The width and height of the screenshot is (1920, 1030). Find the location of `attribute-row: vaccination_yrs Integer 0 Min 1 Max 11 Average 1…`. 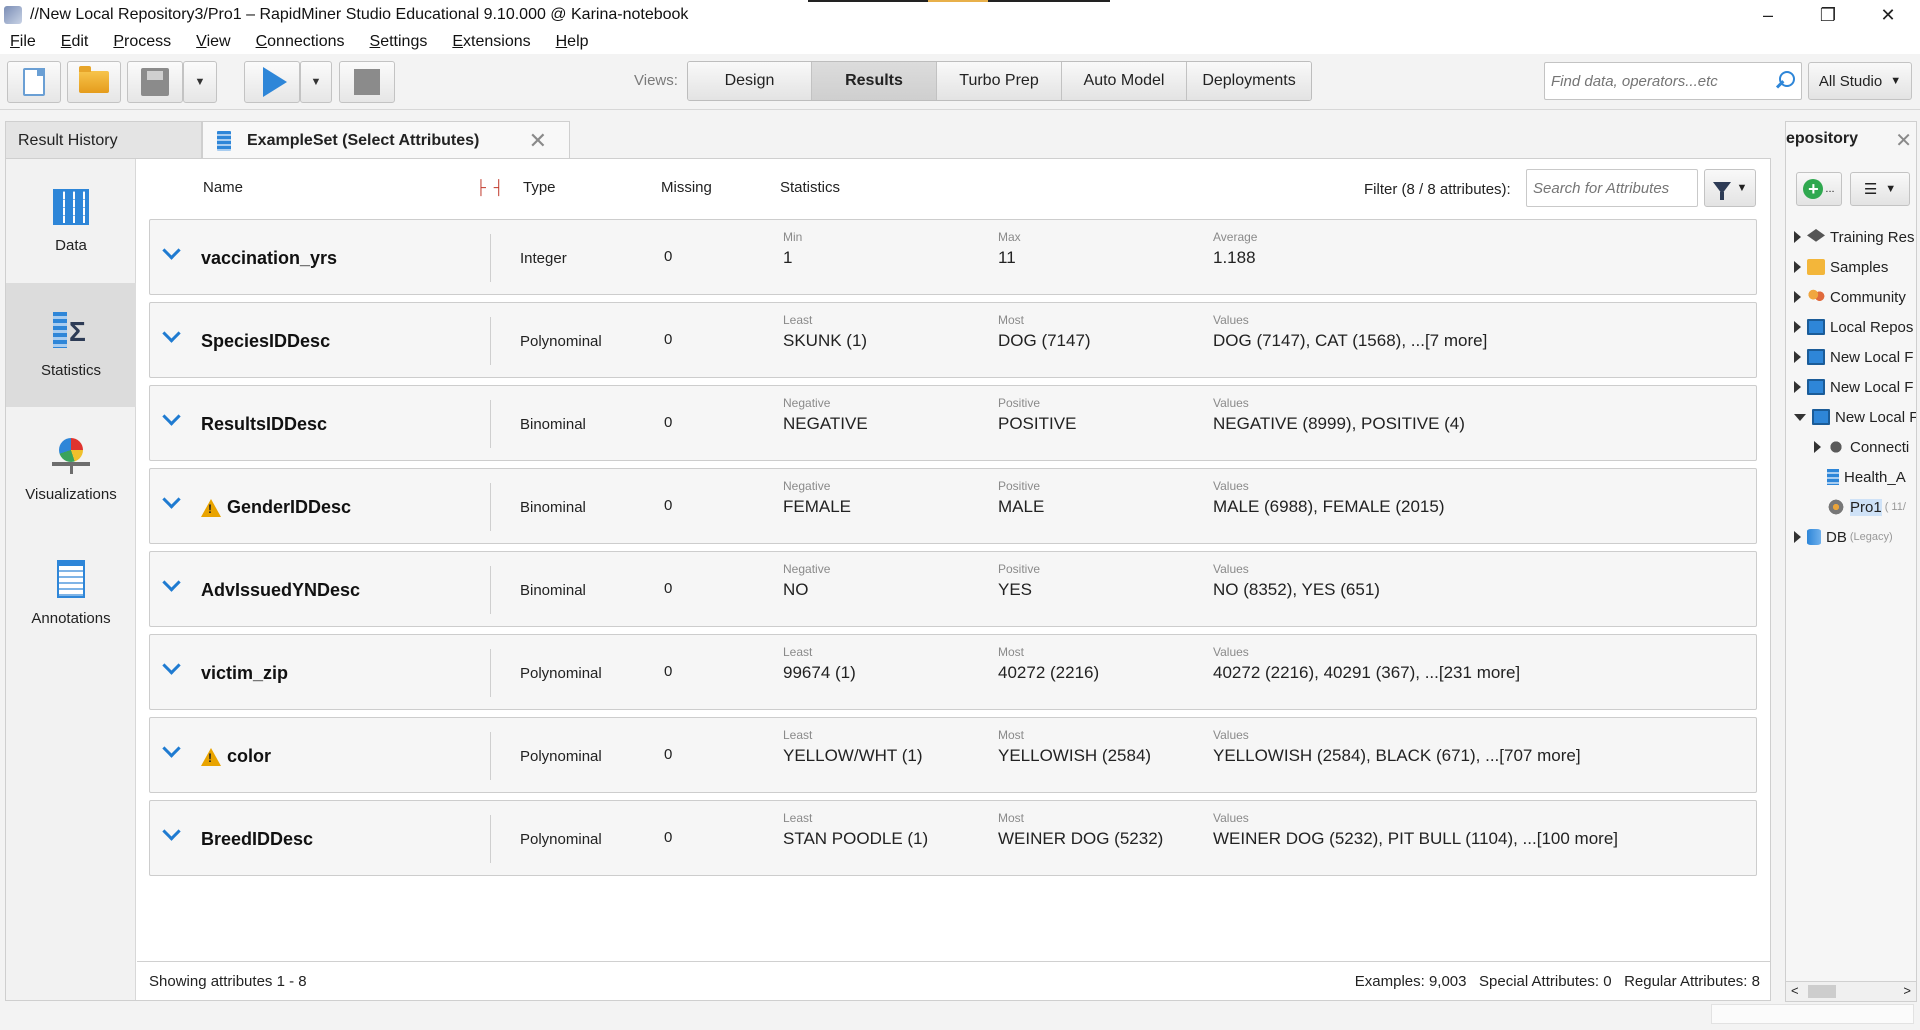

attribute-row: vaccination_yrs Integer 0 Min 1 Max 11 Average 1… is located at coordinates (953, 257).